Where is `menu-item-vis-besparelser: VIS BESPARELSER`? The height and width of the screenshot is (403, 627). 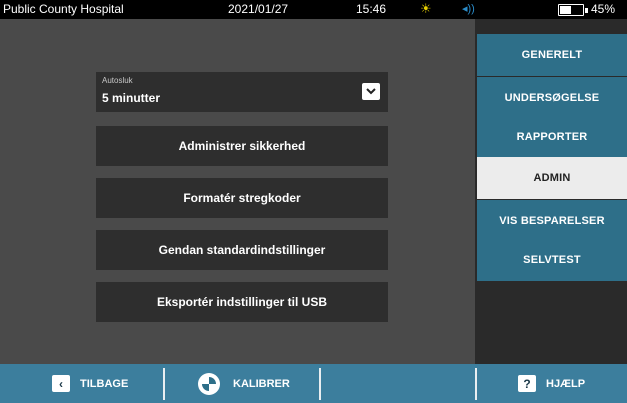 menu-item-vis-besparelser: VIS BESPARELSER is located at coordinates (552, 221).